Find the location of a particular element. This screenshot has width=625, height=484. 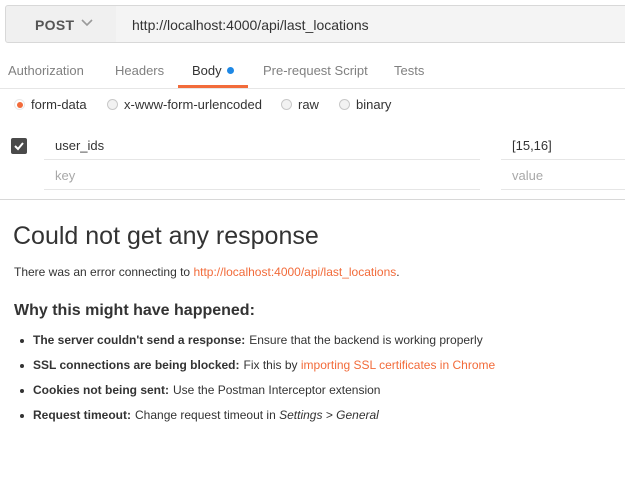

method-label: POST is located at coordinates (55, 25).